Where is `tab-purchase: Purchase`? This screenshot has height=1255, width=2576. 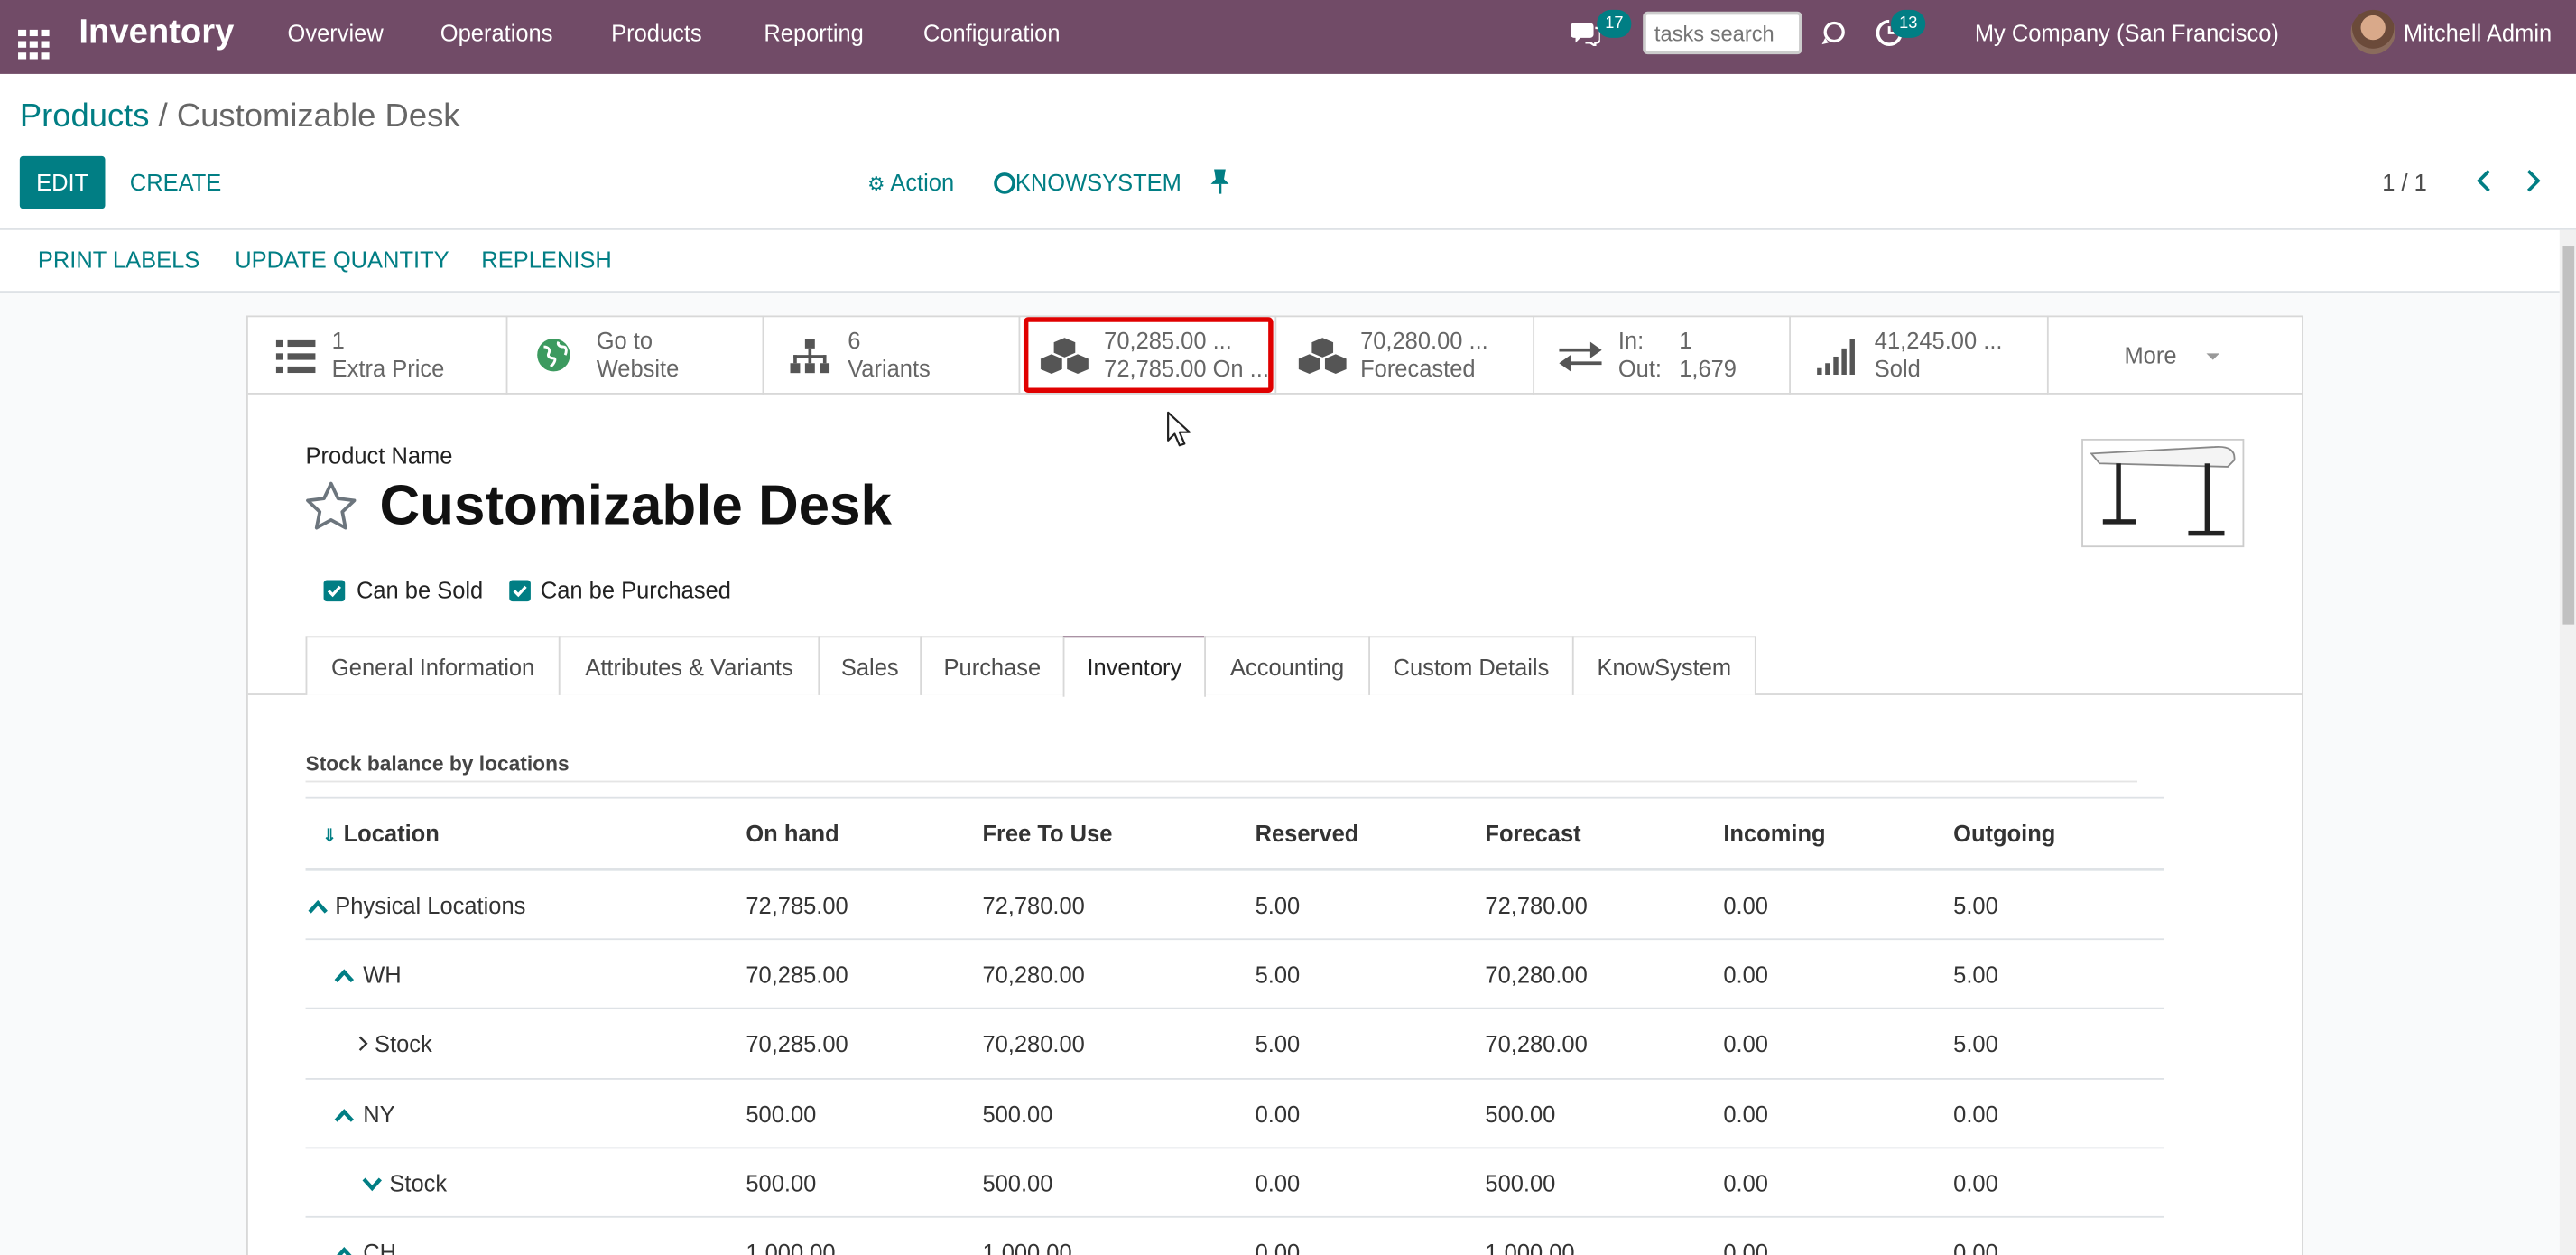 tab-purchase: Purchase is located at coordinates (992, 665).